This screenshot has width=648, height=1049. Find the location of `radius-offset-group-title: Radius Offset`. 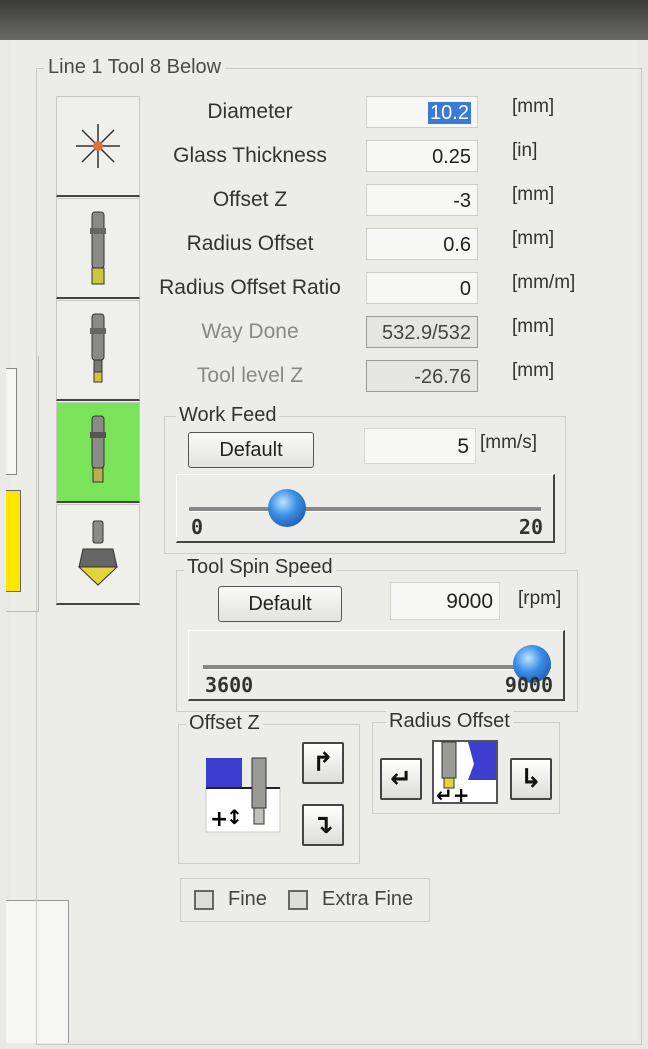

radius-offset-group-title: Radius Offset is located at coordinates (449, 721).